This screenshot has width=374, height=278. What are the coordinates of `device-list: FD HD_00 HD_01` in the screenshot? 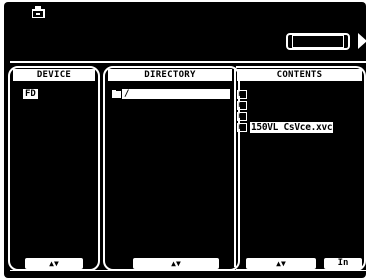 It's located at (37, 105).